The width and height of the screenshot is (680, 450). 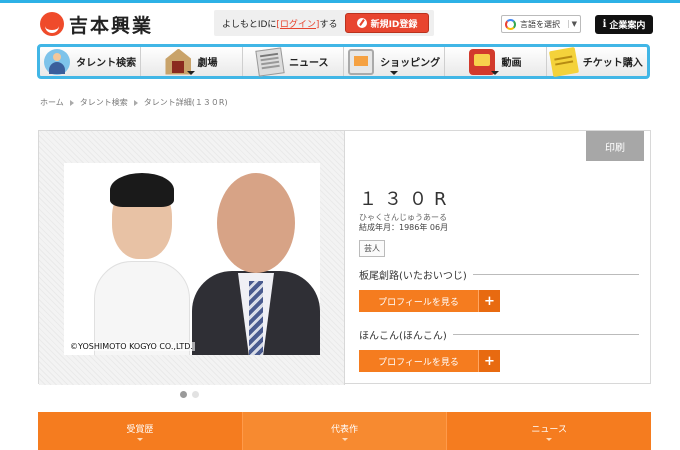 I want to click on nav-item-label: ニュース, so click(x=309, y=63).